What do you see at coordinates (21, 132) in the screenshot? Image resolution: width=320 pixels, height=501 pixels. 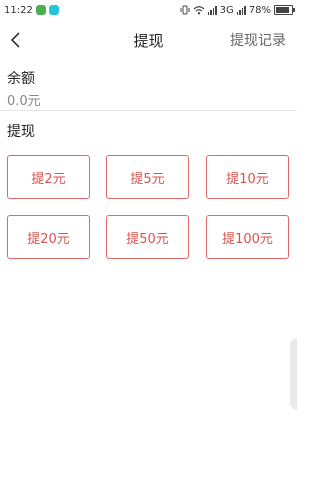 I see `withdraw-section-label: 提现` at bounding box center [21, 132].